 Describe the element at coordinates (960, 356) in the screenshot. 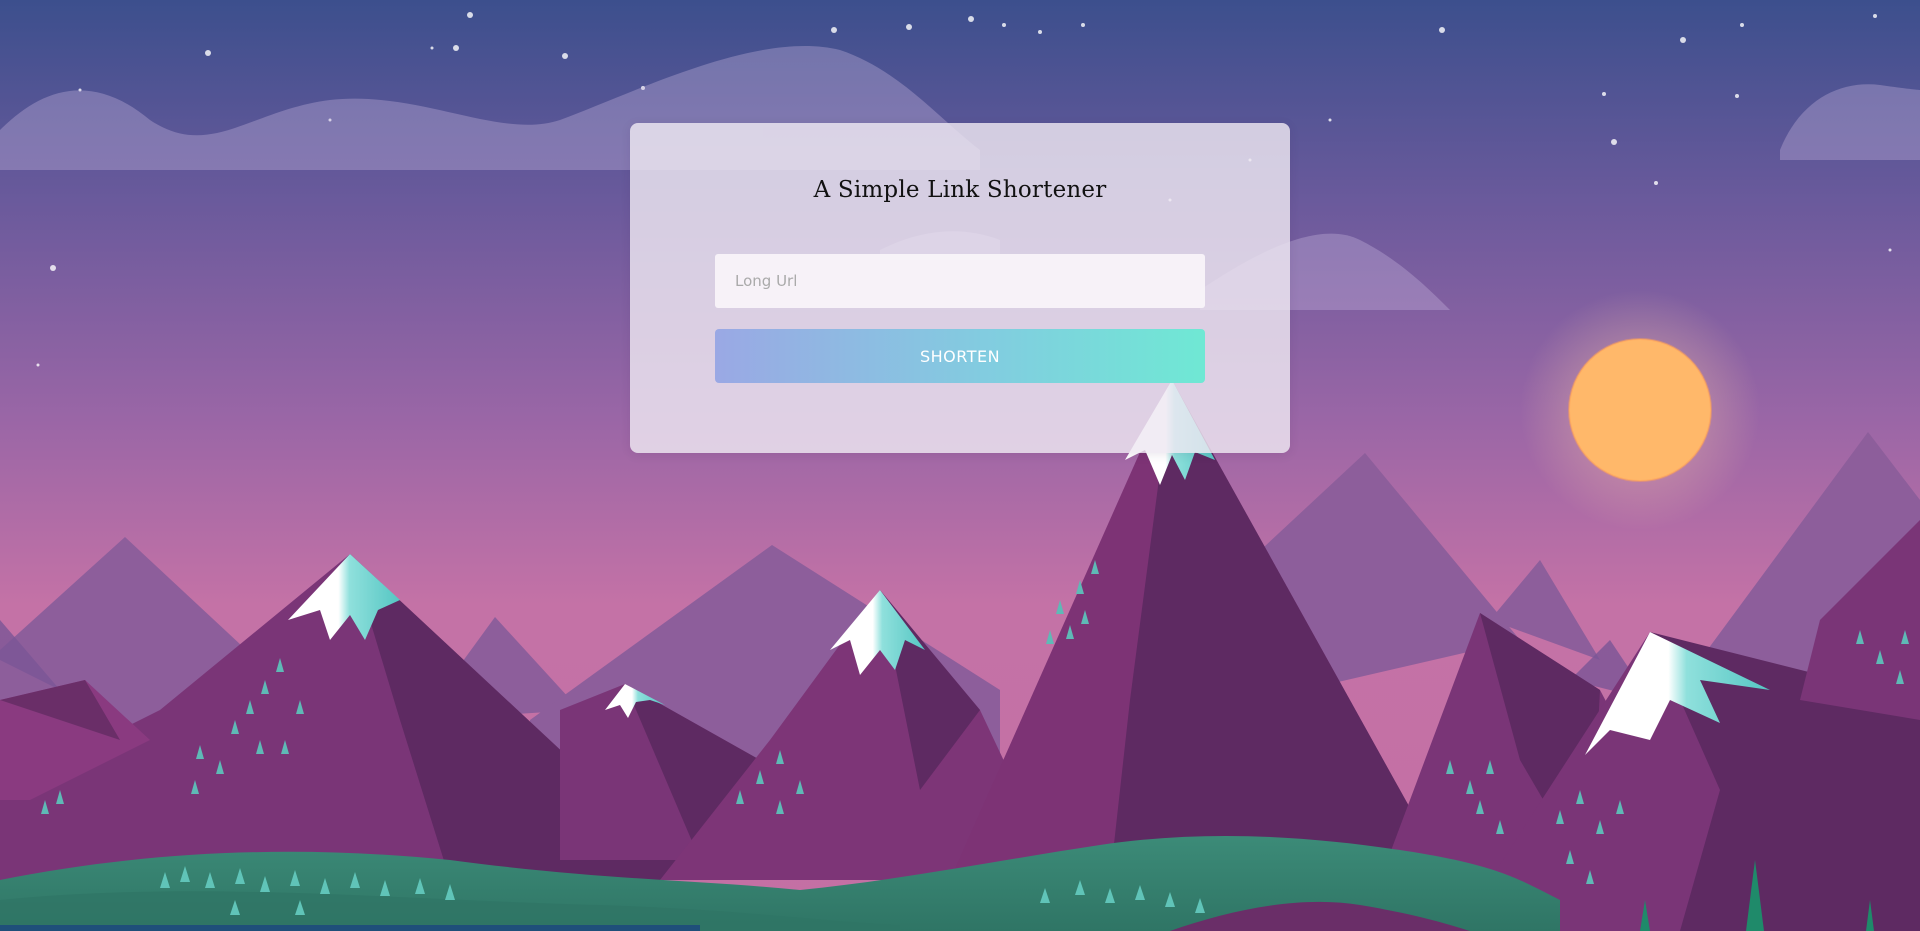

I see `shorten-button: SHORTEN` at that location.